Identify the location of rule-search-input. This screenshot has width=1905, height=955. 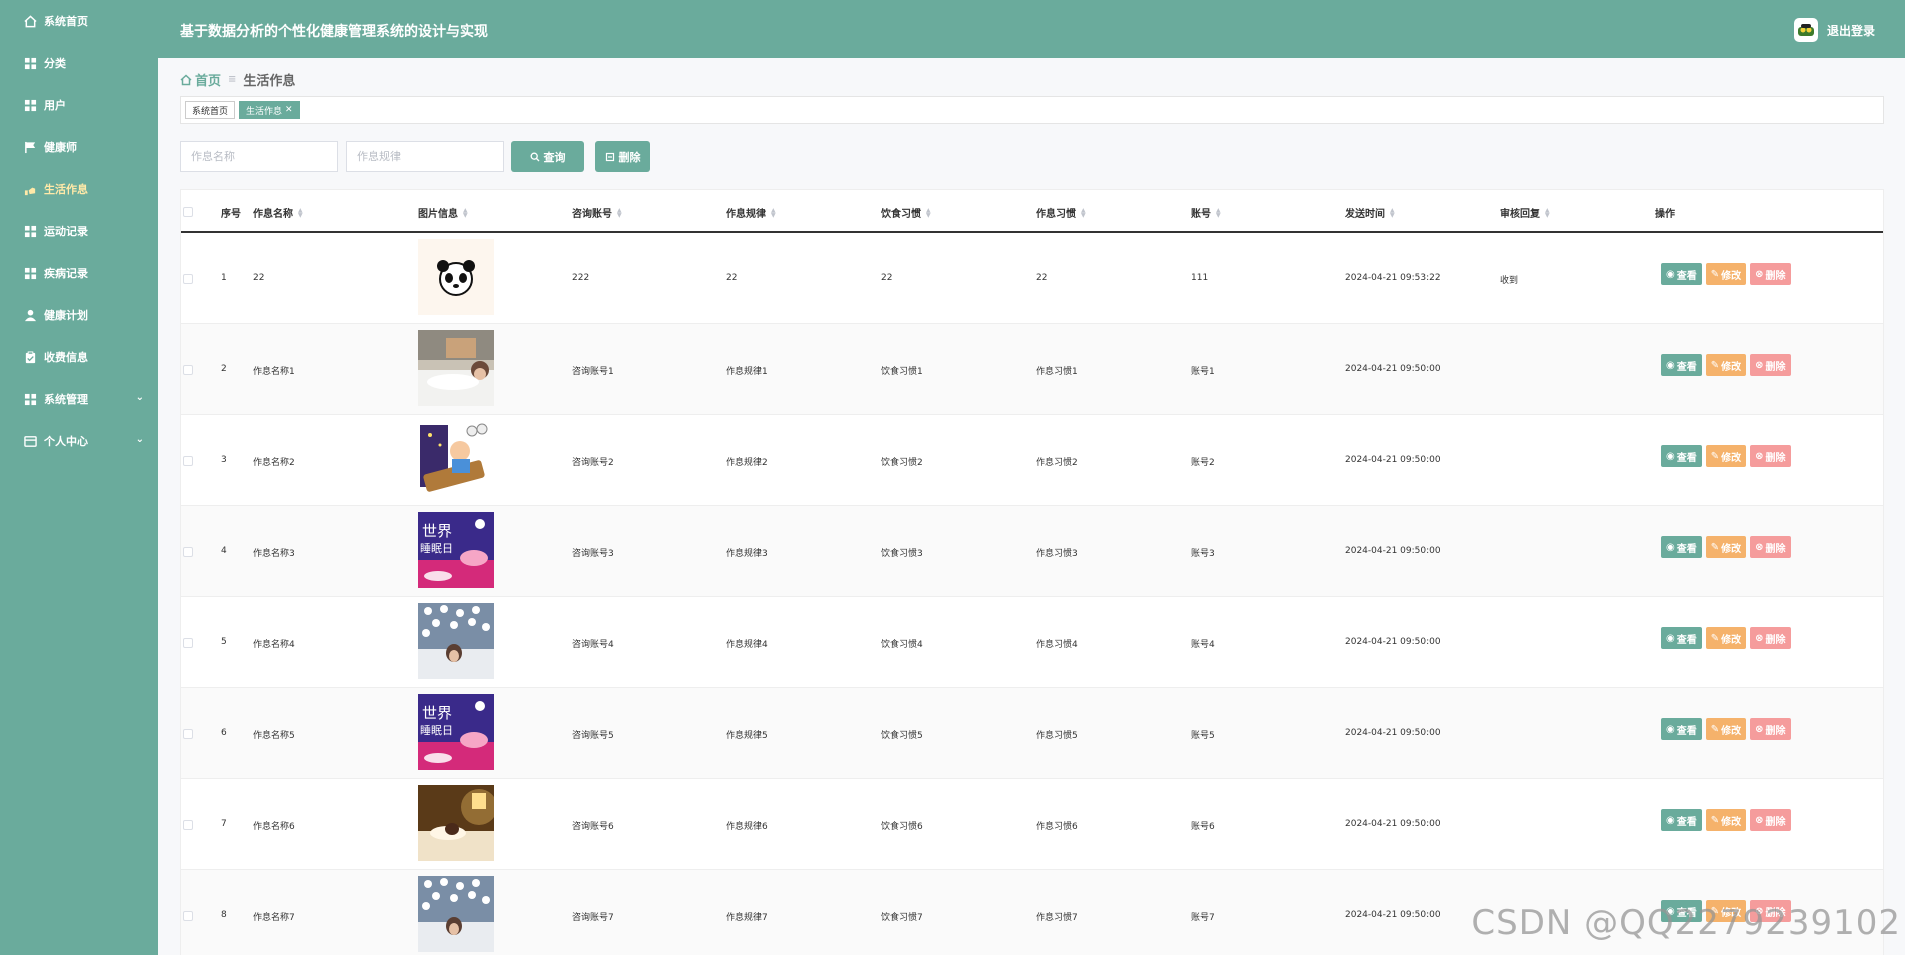
(425, 156).